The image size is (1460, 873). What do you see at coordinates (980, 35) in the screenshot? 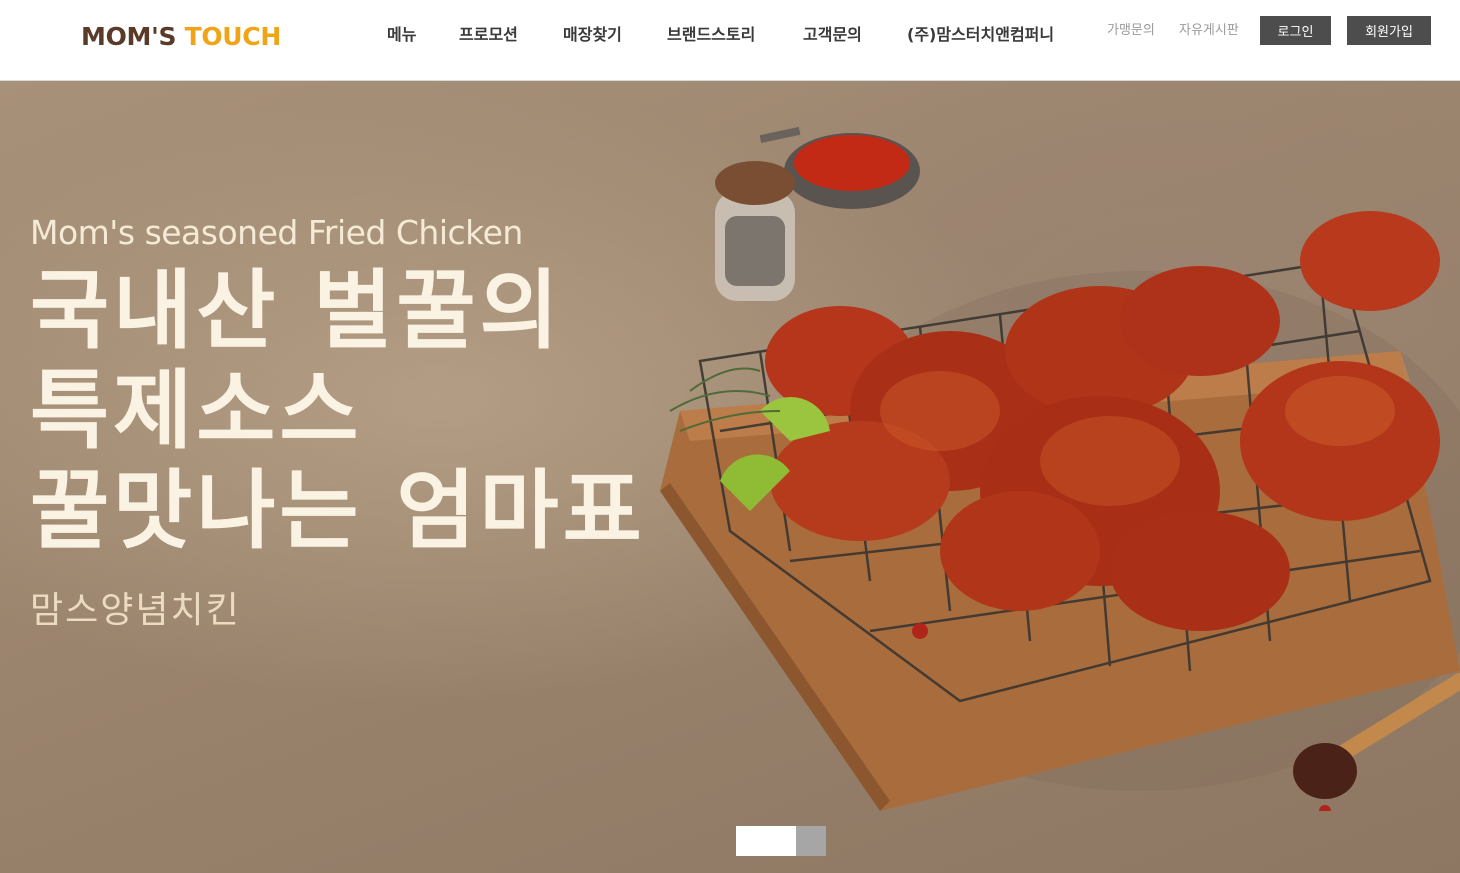
I see `nav-item-company: (주)맘스터치앤컴퍼니` at bounding box center [980, 35].